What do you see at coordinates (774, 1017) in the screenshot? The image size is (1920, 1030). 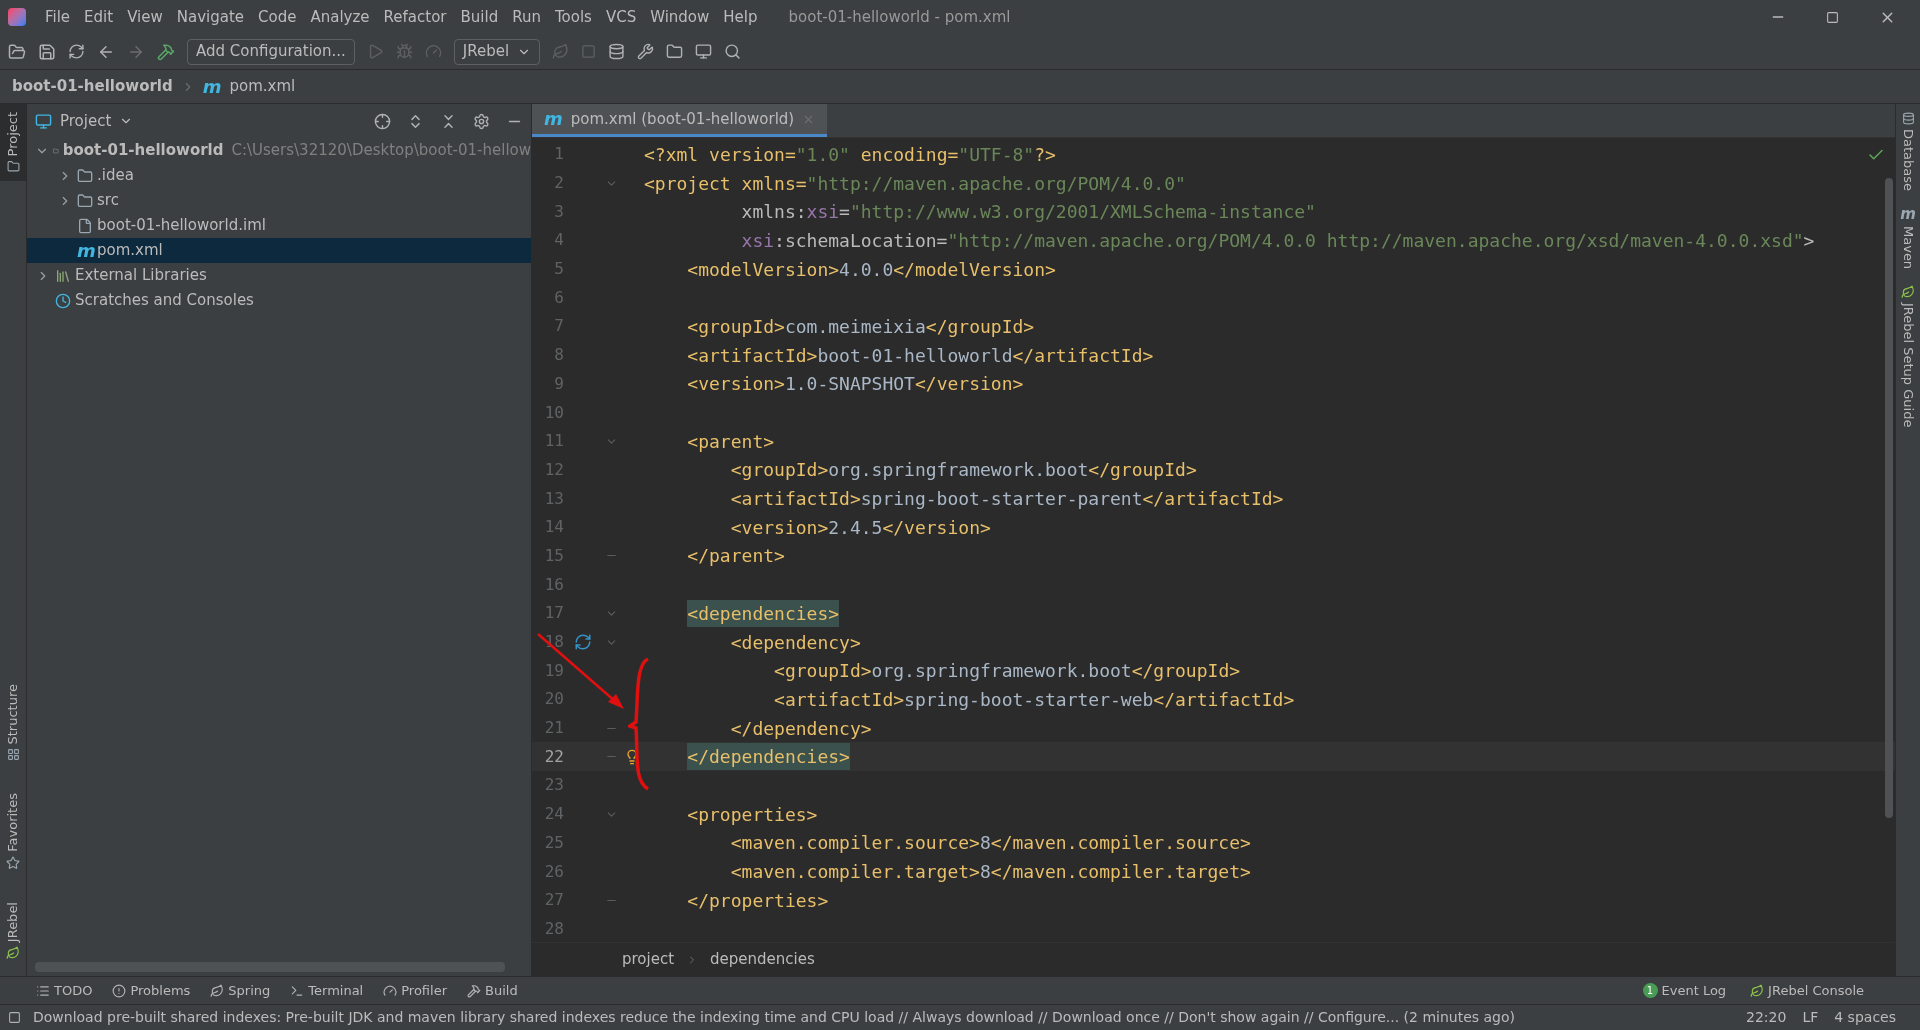 I see `status-message: Download pre-built shared indexes: Pre-built JDK and maven library shared indexes reduce the indexing time and CPU load // Always download // Download once // Don't show again // Configure... (2 minutes ago)` at bounding box center [774, 1017].